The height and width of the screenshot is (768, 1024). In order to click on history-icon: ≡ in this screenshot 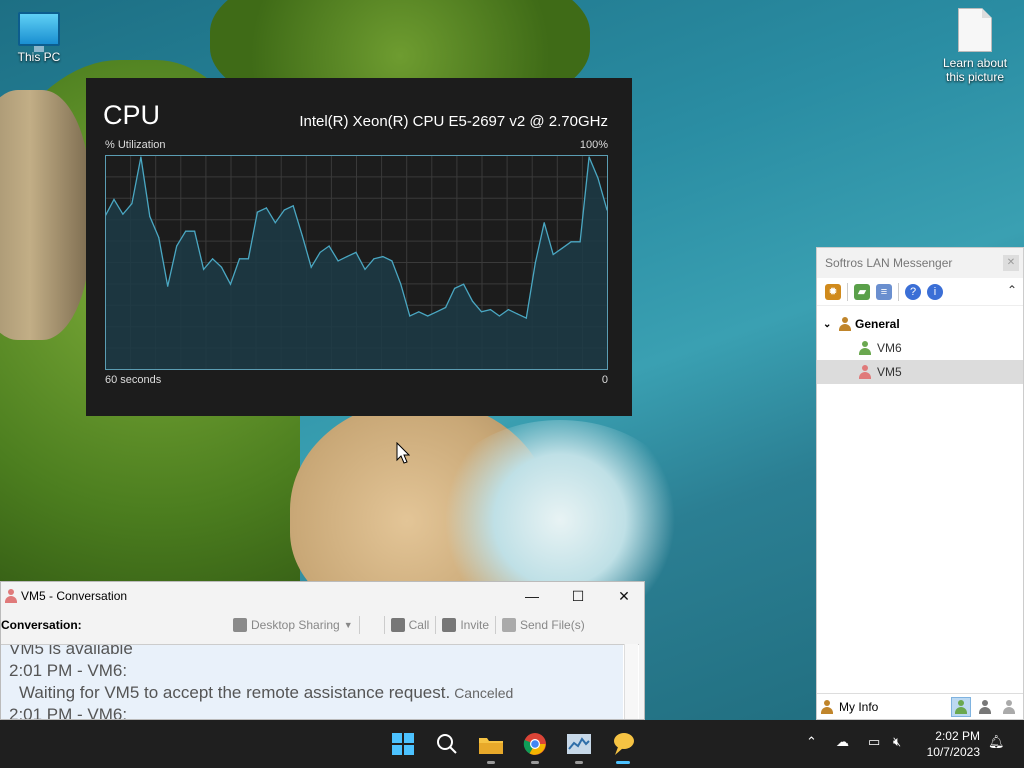, I will do `click(884, 291)`.